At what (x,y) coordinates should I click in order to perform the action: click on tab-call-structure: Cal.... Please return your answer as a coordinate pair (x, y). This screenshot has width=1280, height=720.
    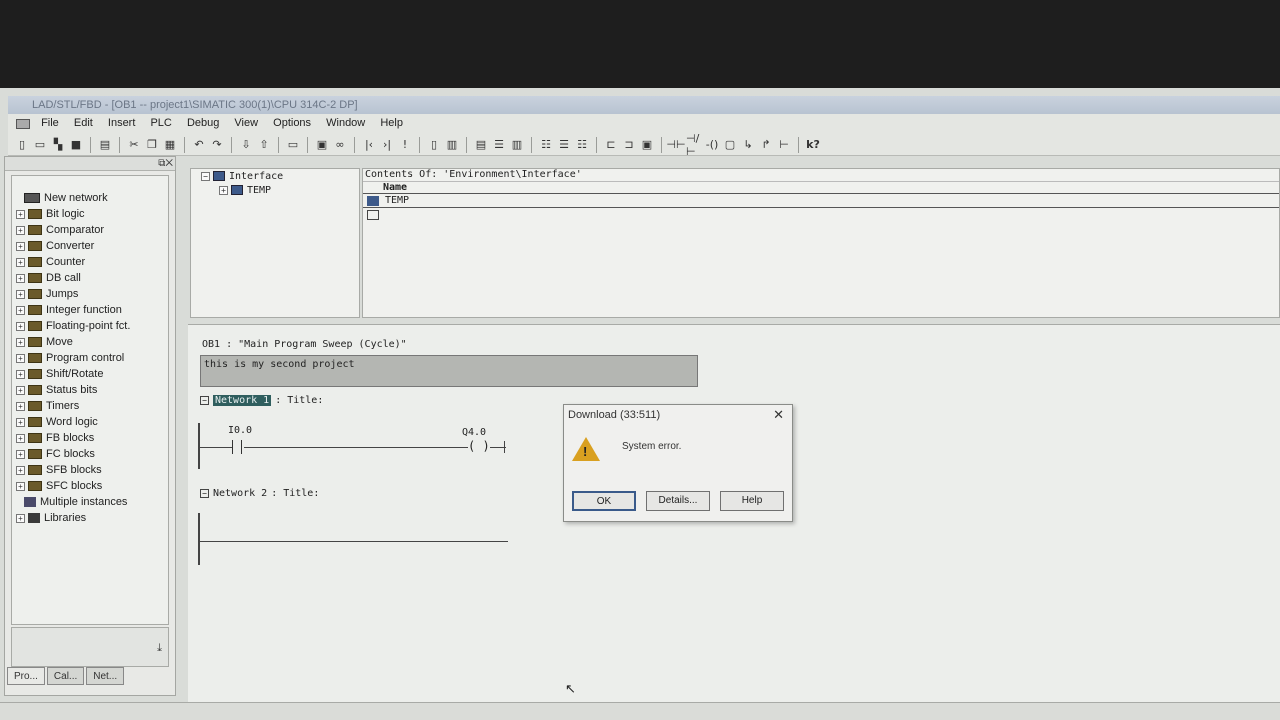
    Looking at the image, I should click on (65, 676).